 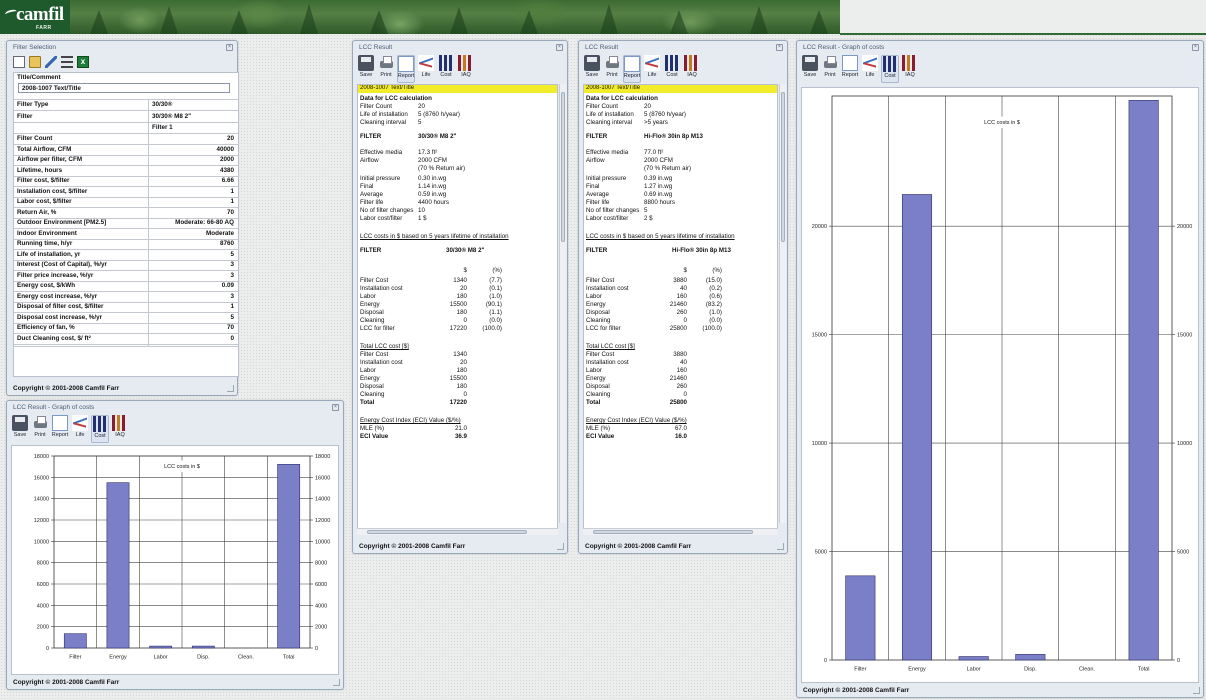 I want to click on param-row: Life of installation, yr 5, so click(x=126, y=255).